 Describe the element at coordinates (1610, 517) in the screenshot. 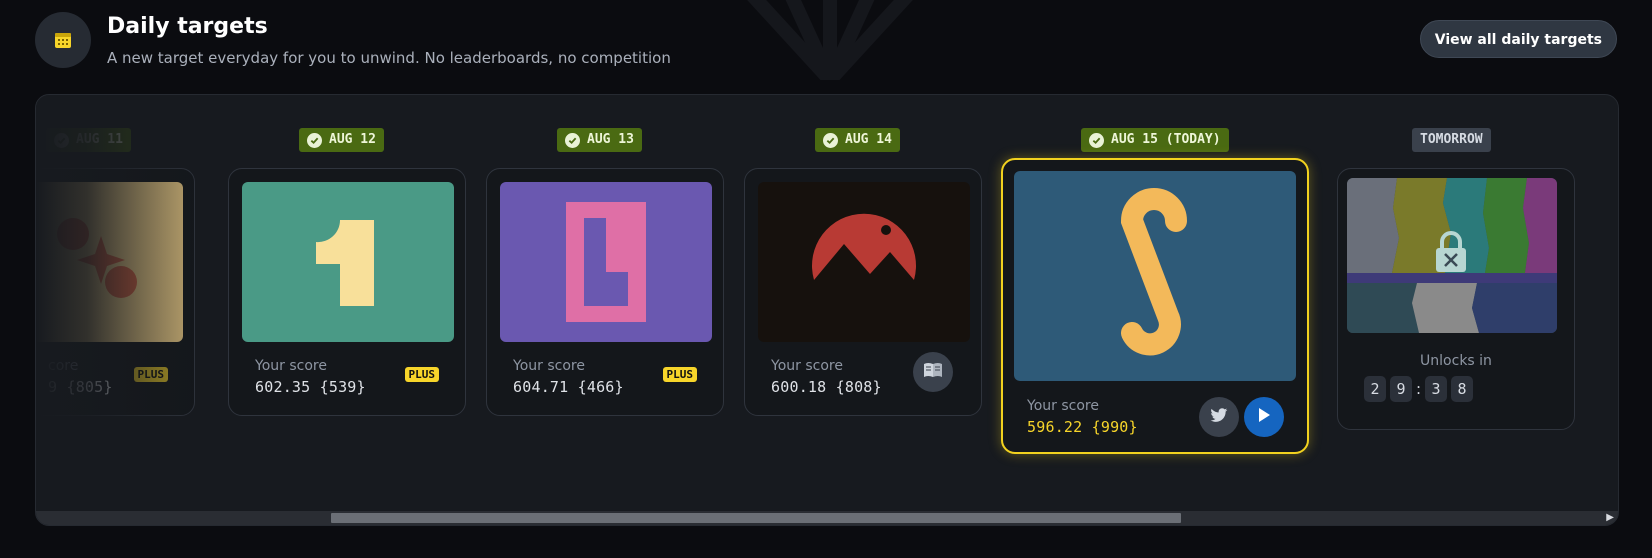

I see `scroll-right-arrow-icon: ▶` at that location.